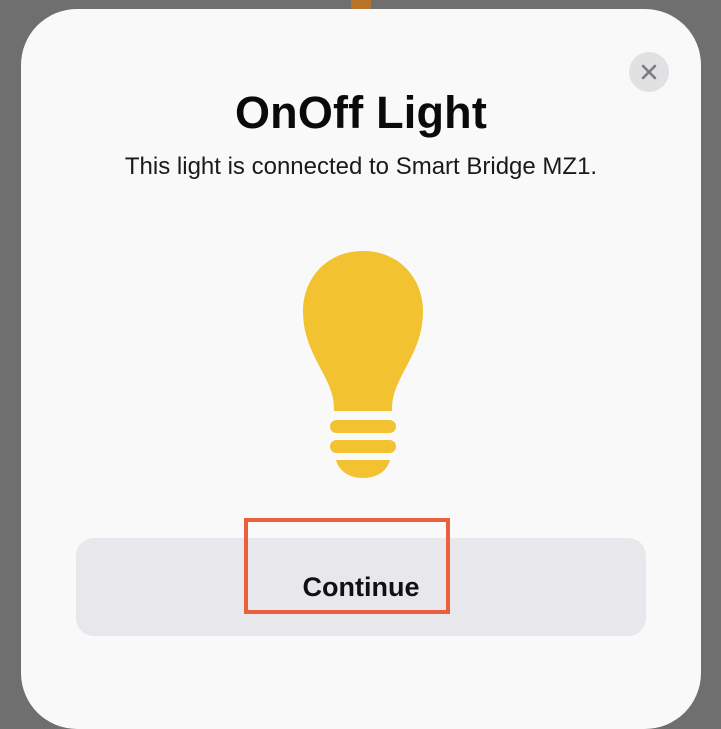 The width and height of the screenshot is (721, 729). I want to click on close-button, so click(649, 72).